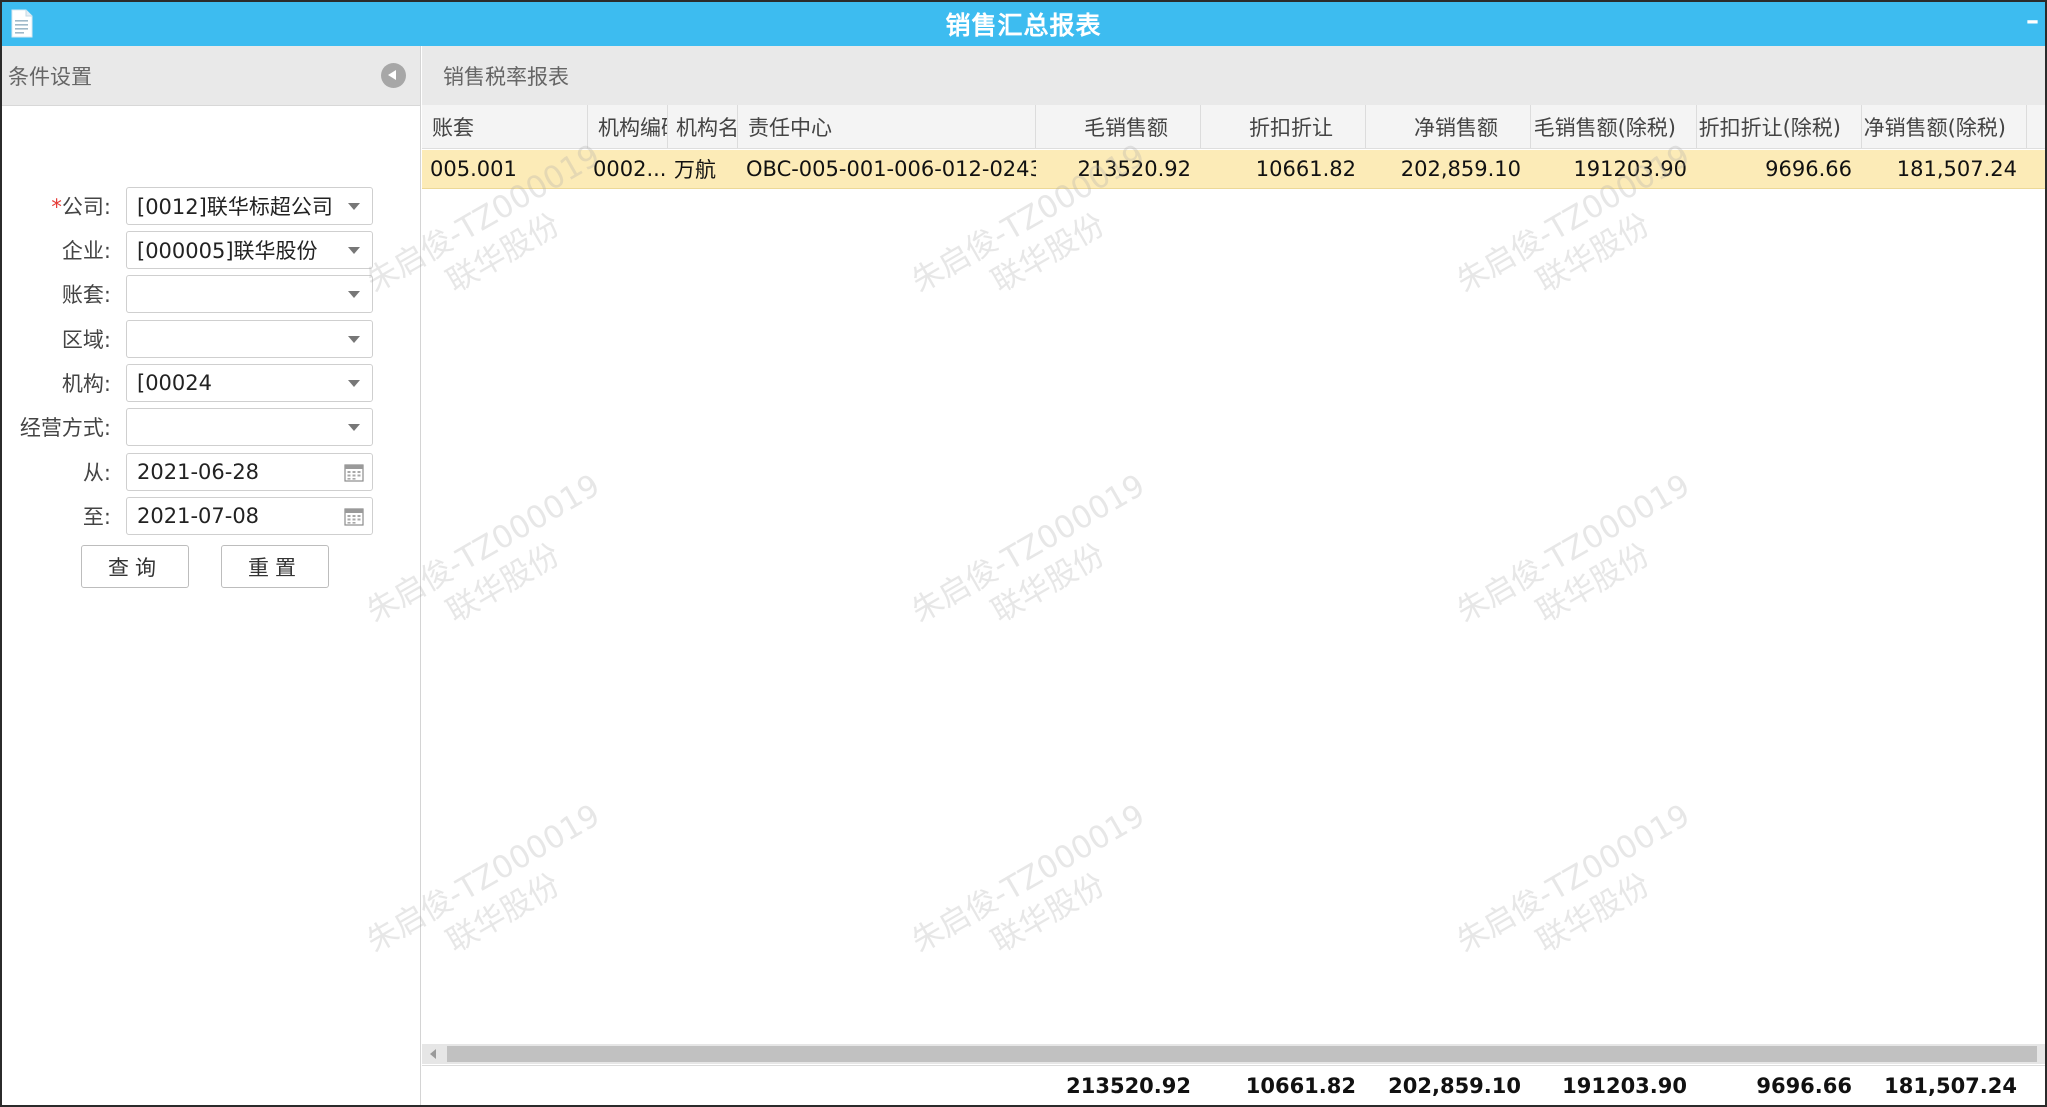 The width and height of the screenshot is (2047, 1107). Describe the element at coordinates (249, 427) in the screenshot. I see `business-mode-combo` at that location.